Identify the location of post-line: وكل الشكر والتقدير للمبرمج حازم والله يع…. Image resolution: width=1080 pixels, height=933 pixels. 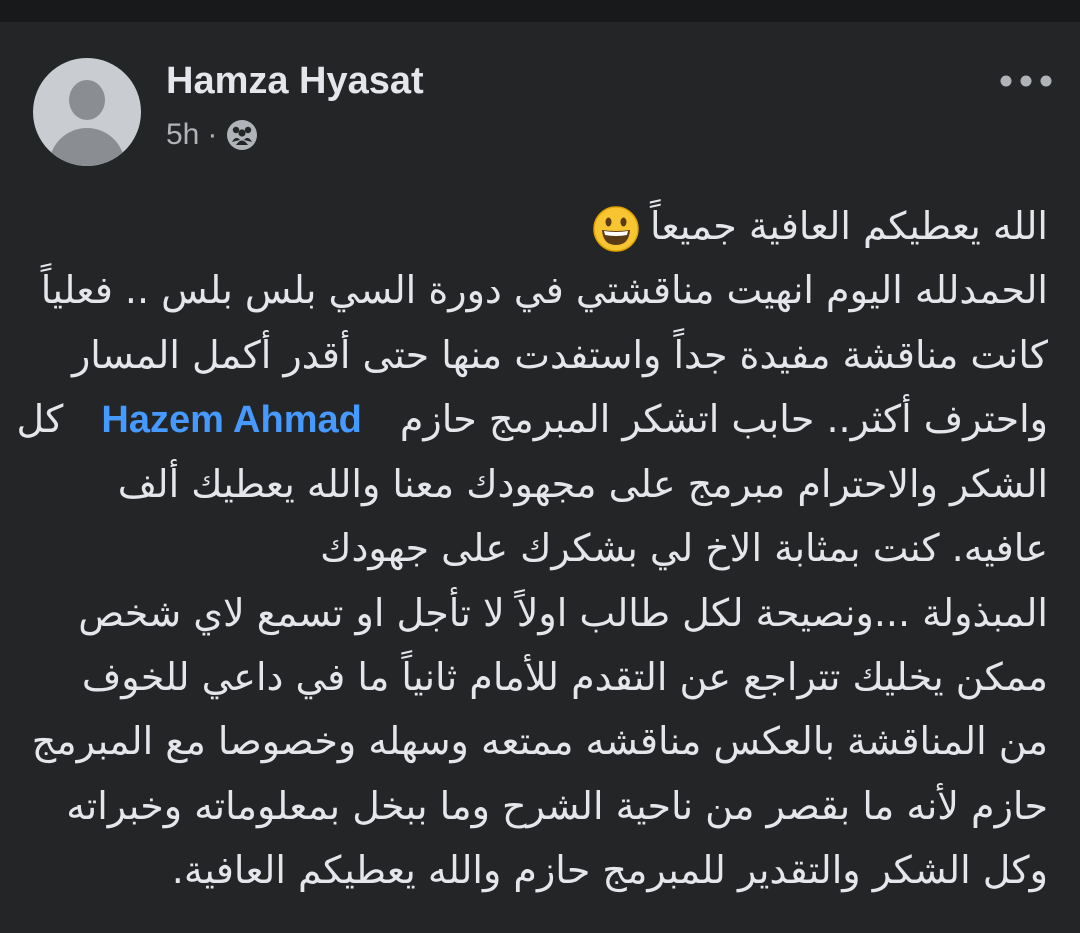
(609, 869).